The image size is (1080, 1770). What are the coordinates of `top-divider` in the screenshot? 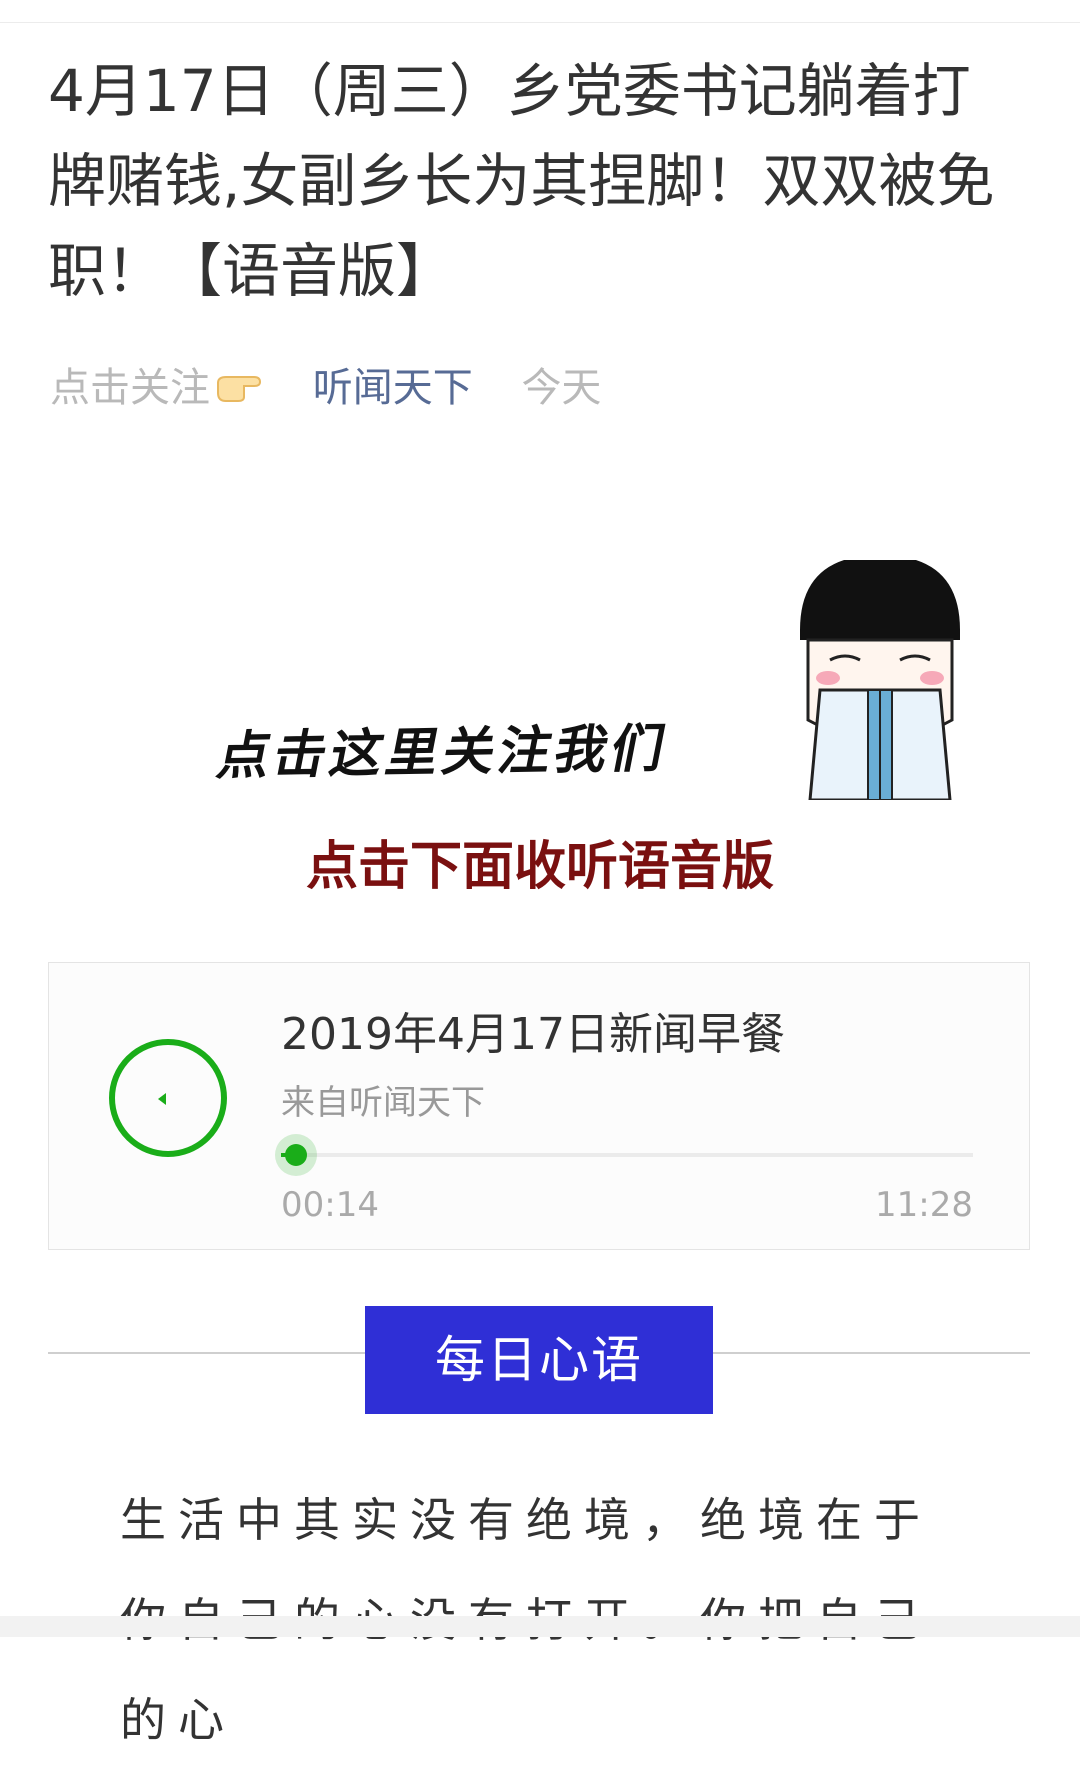 It's located at (540, 22).